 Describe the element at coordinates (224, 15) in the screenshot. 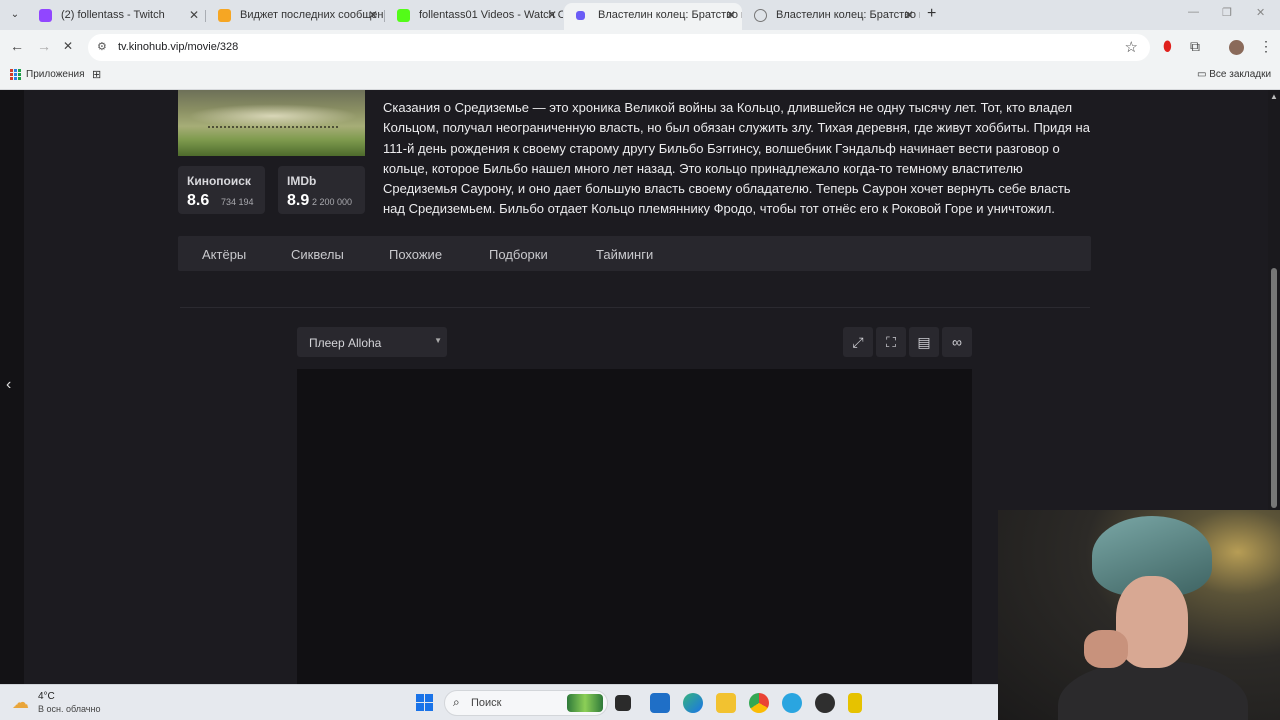

I see `widget-favicon-icon` at that location.